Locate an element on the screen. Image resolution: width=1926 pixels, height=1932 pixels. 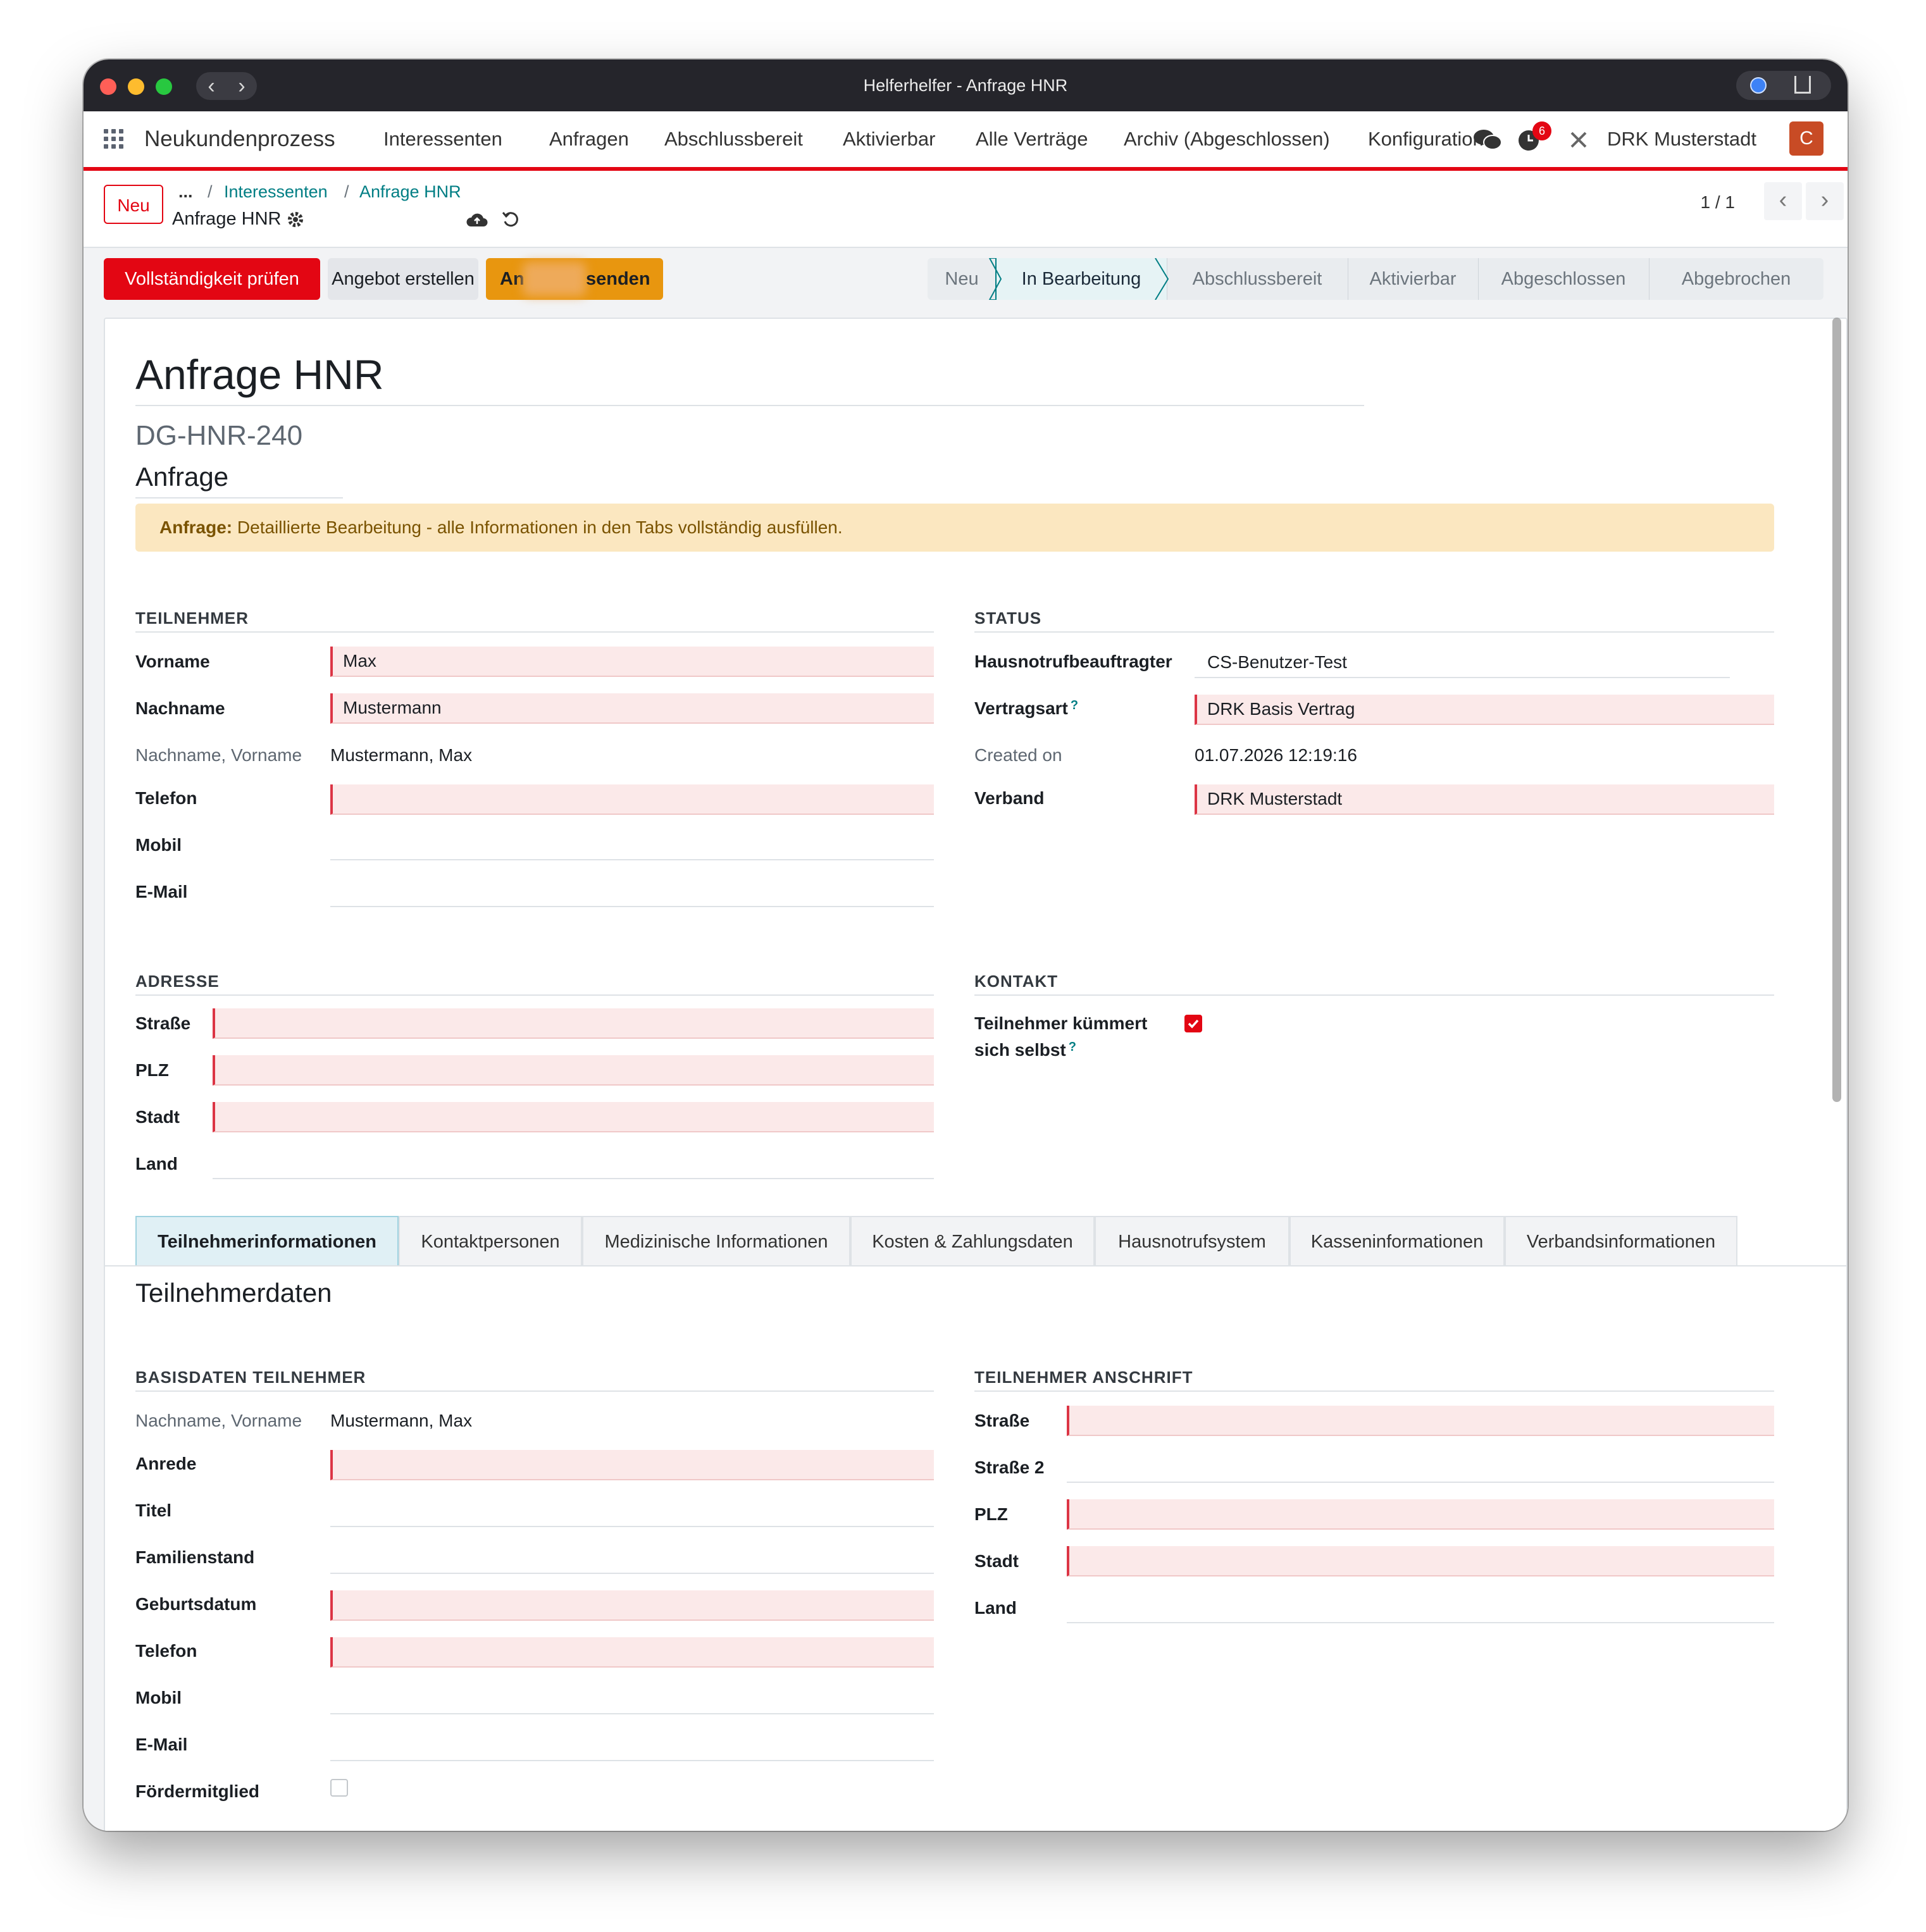
basis-mobil-field is located at coordinates (632, 1699).